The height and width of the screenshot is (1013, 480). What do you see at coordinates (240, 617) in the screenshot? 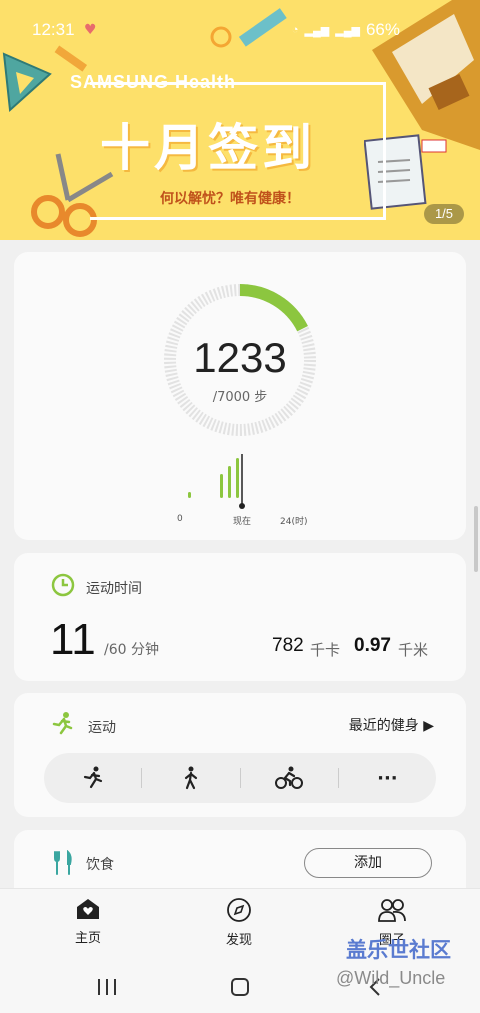
I see `active-time-card: 运动时间 11 /60 分钟 782 千卡 0.97 千米` at bounding box center [240, 617].